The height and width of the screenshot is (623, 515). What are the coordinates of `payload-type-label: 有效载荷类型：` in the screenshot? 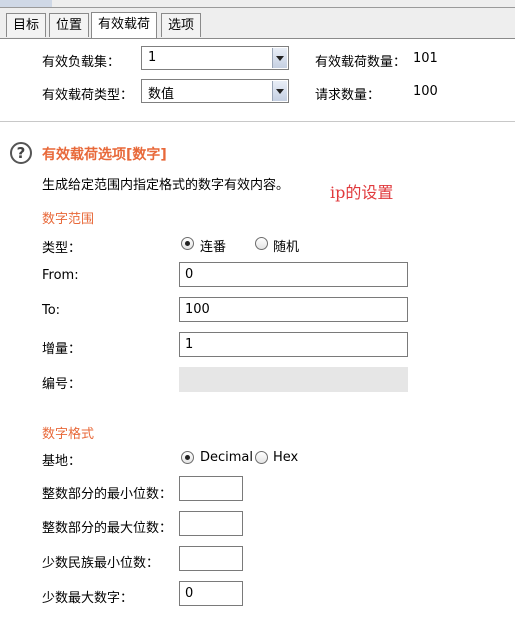 It's located at (88, 95).